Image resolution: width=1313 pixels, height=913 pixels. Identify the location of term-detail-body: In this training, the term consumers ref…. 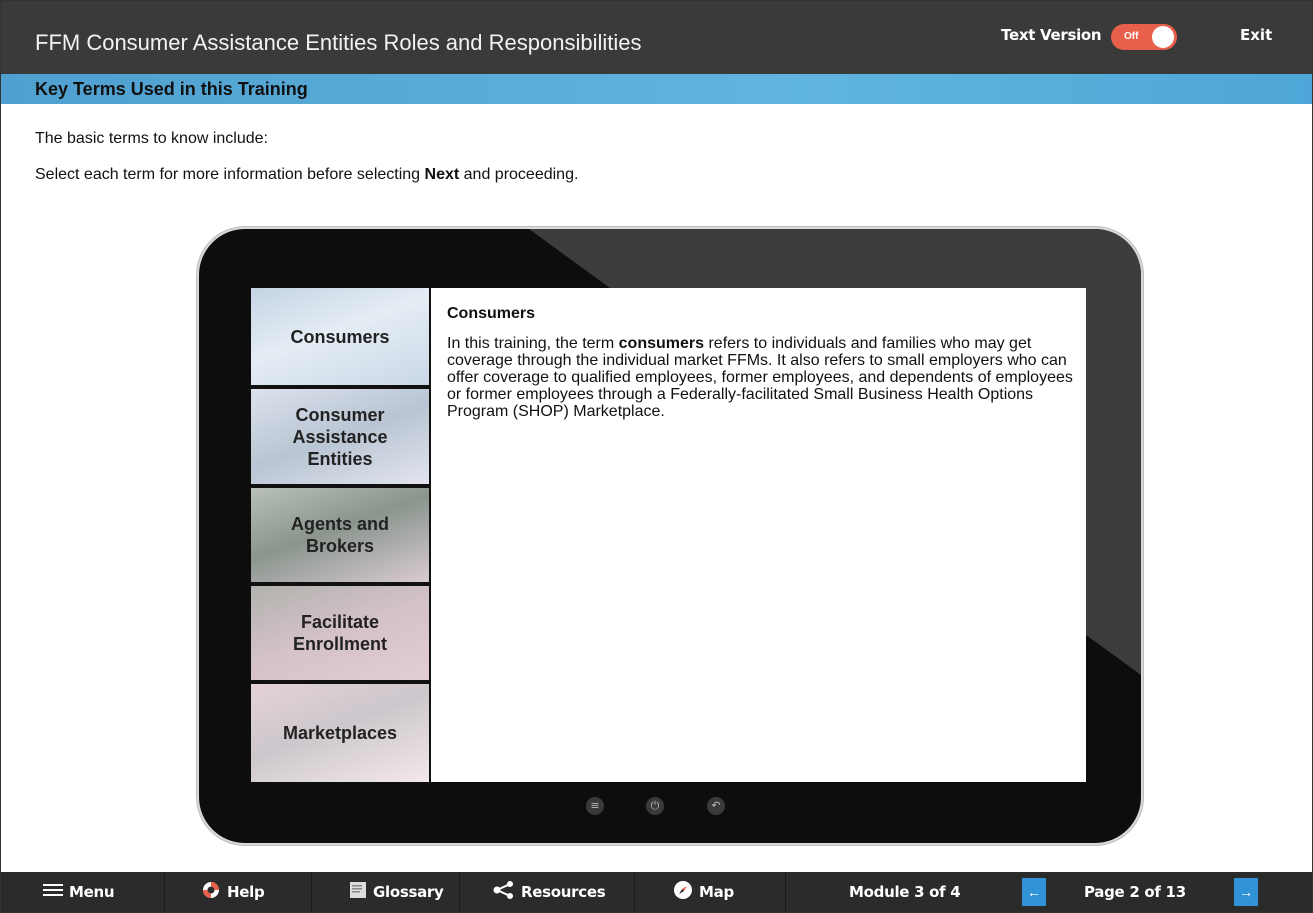
(762, 377).